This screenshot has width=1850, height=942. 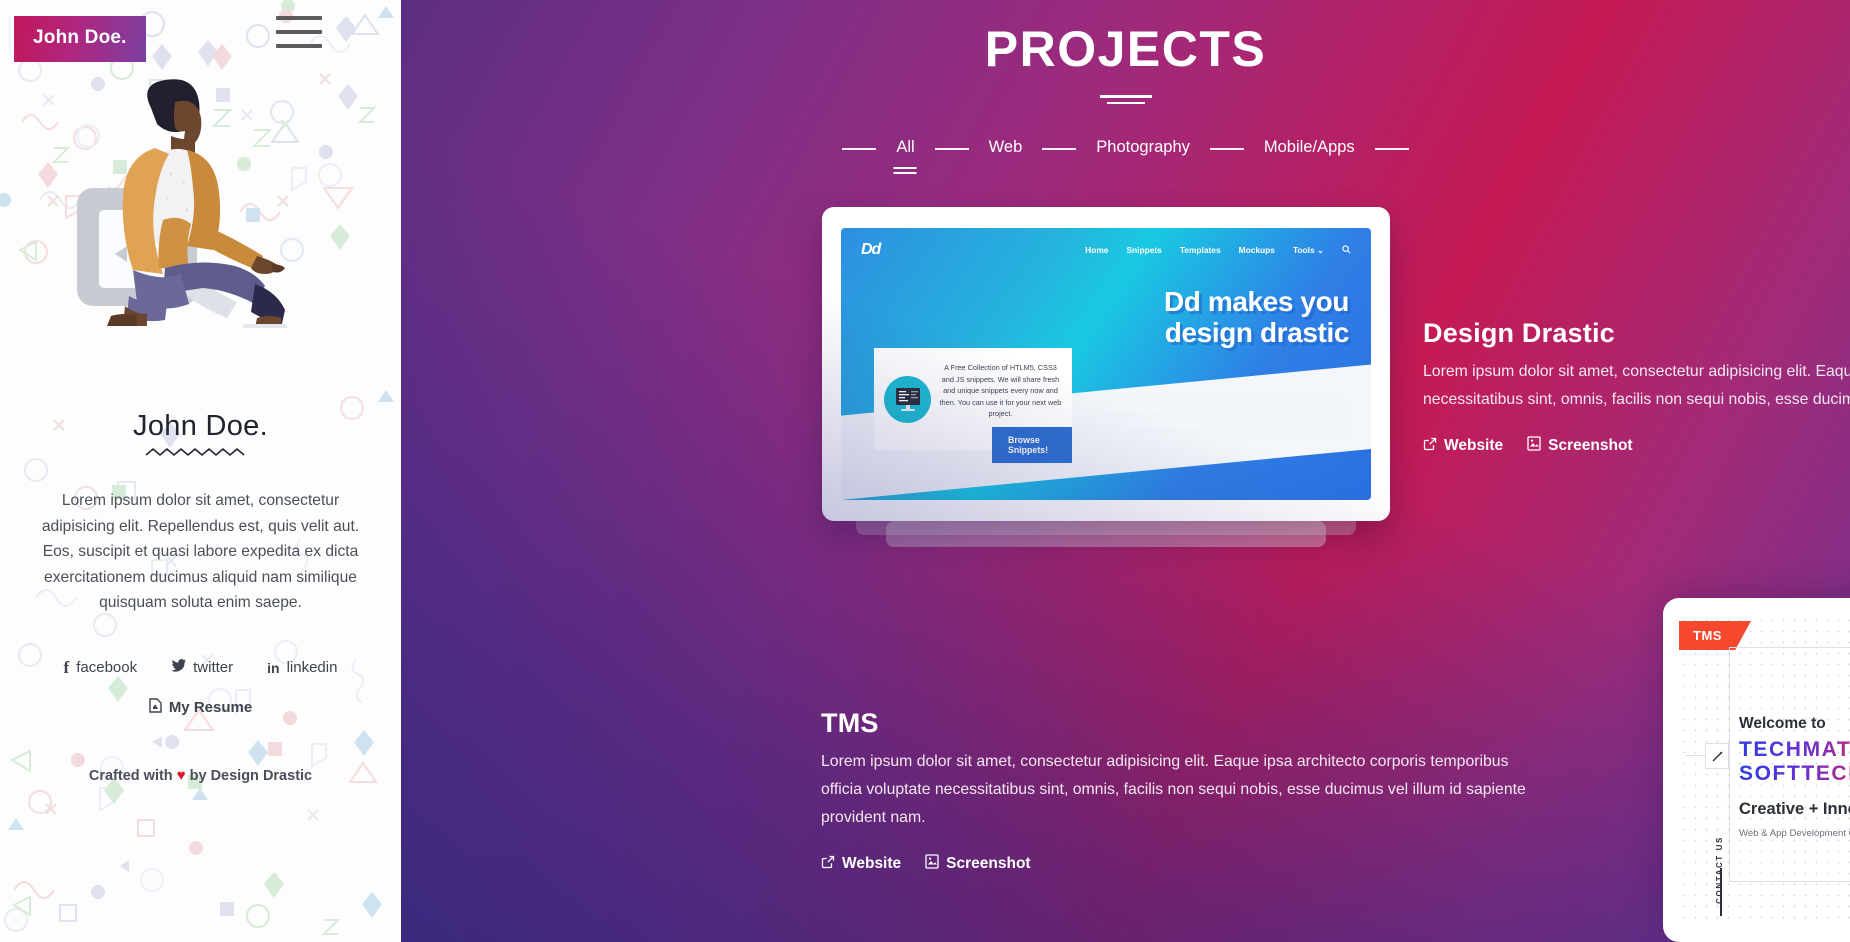 I want to click on browse-snippets-button: Browse Snippets!, so click(x=1032, y=444).